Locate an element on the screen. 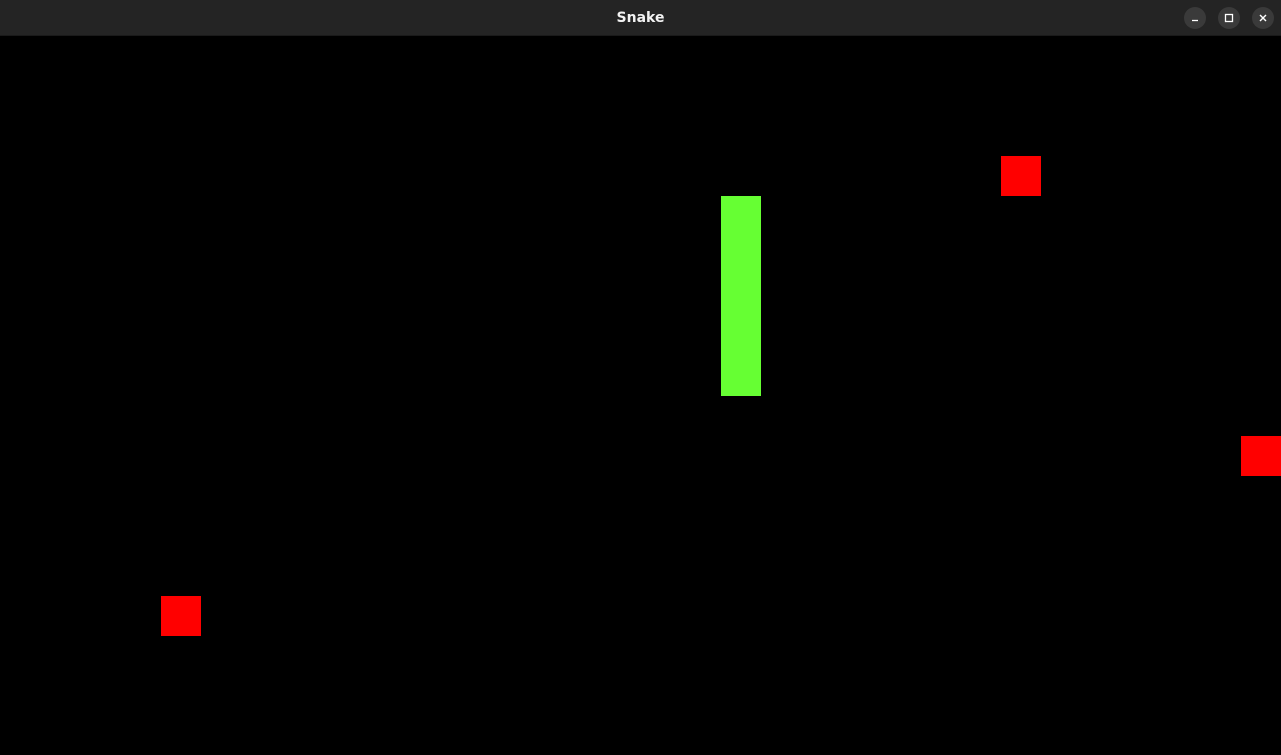  window-title: Snake is located at coordinates (640, 18).